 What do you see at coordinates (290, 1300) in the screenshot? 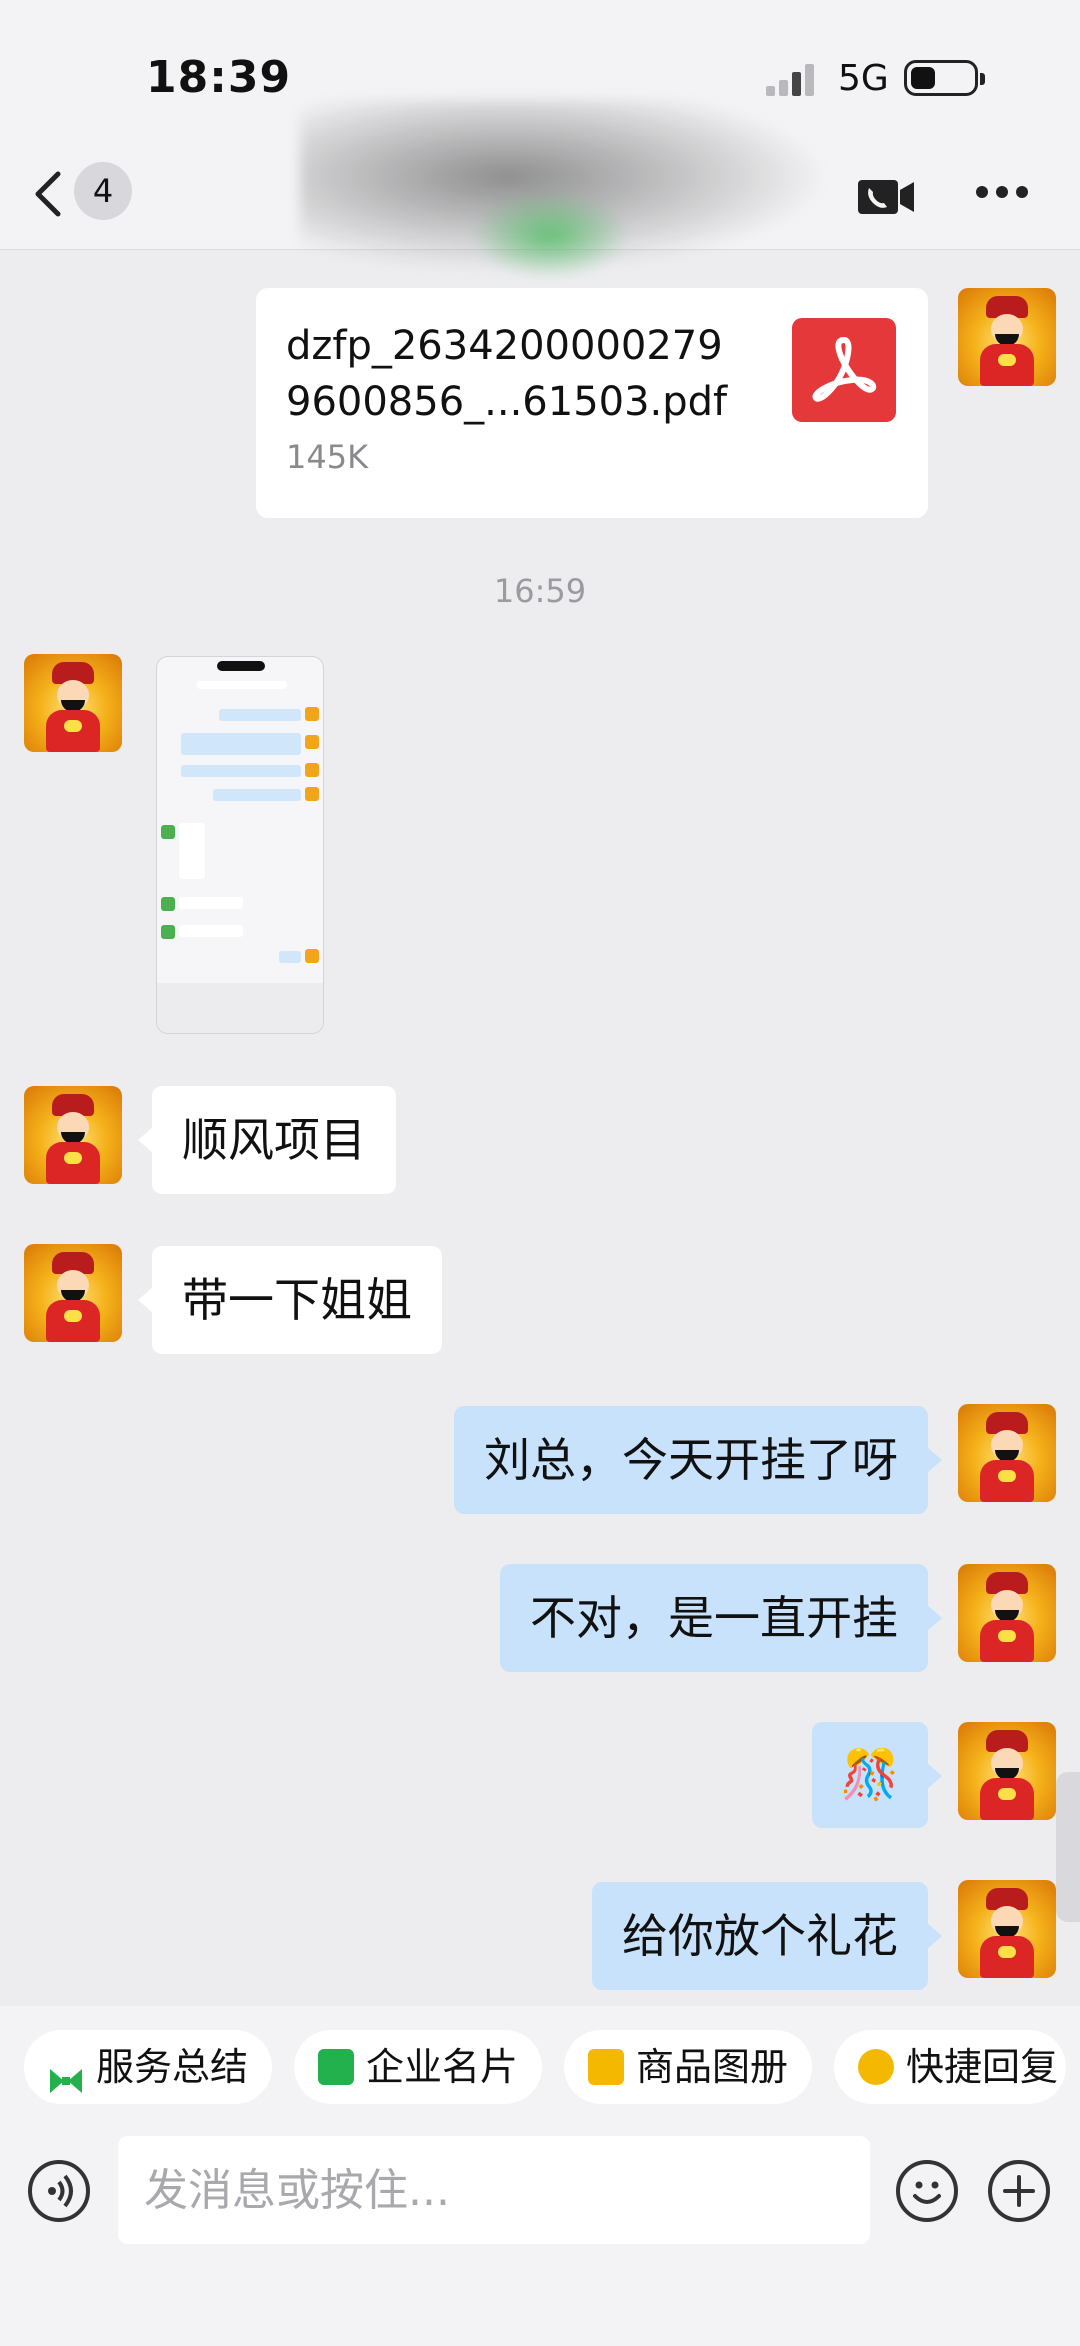
I see `message-bubble: 带一下姐姐` at bounding box center [290, 1300].